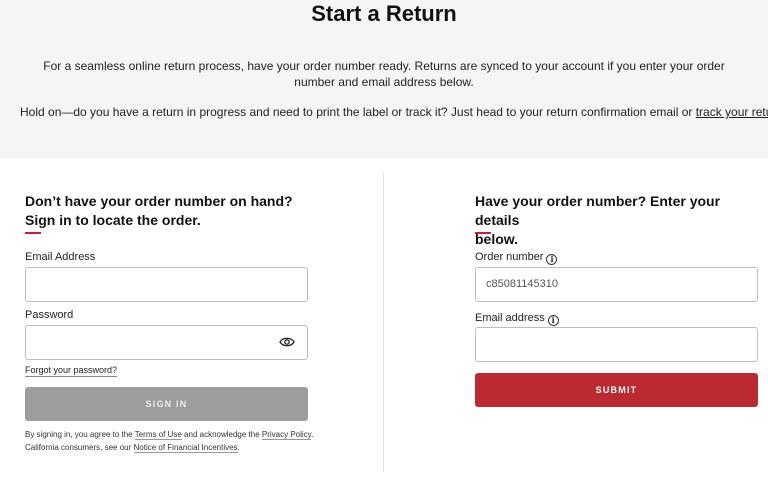 The width and height of the screenshot is (768, 485). I want to click on password-input, so click(166, 342).